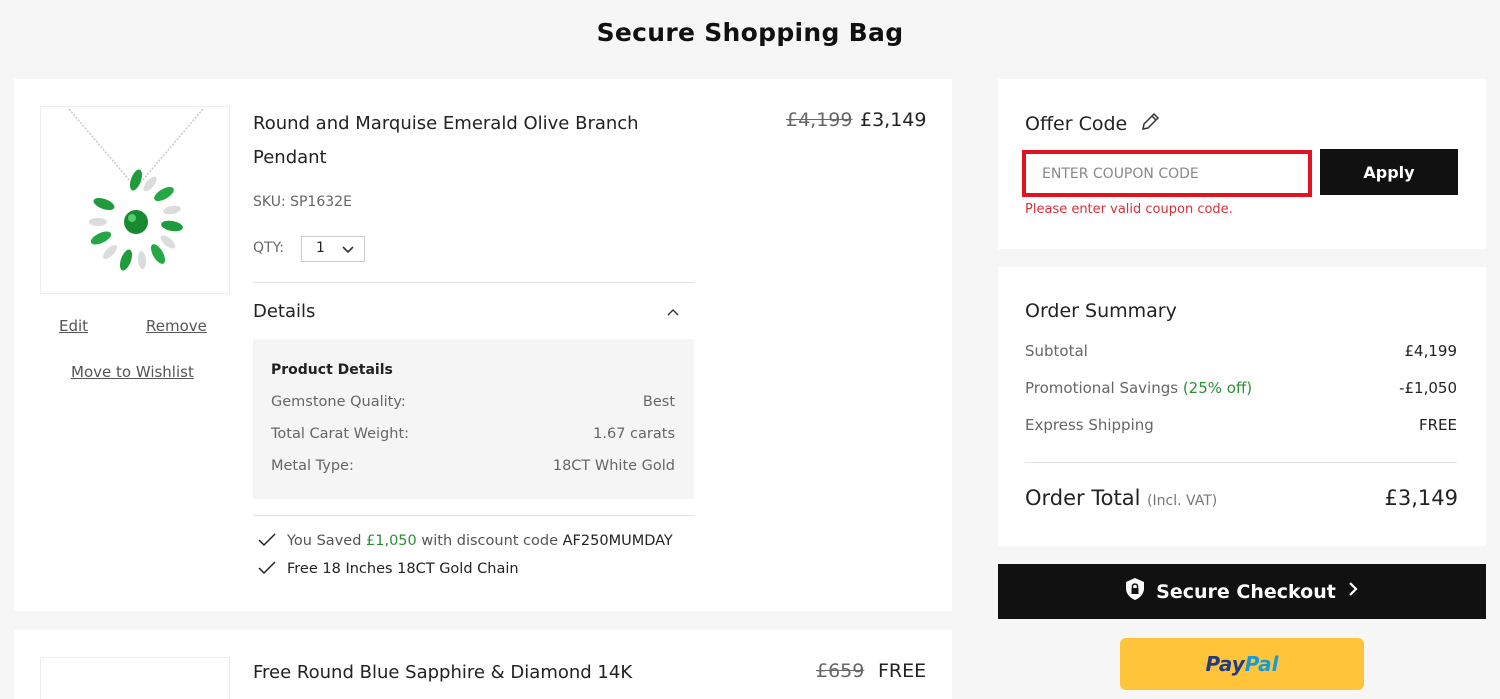 The width and height of the screenshot is (1500, 699). I want to click on order-total-value: £3,149, so click(1421, 498).